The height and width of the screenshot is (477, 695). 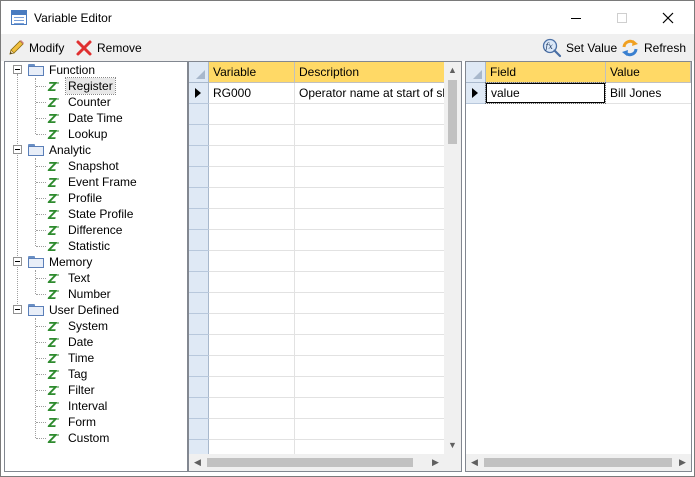 I want to click on field-cell: value, so click(x=545, y=93).